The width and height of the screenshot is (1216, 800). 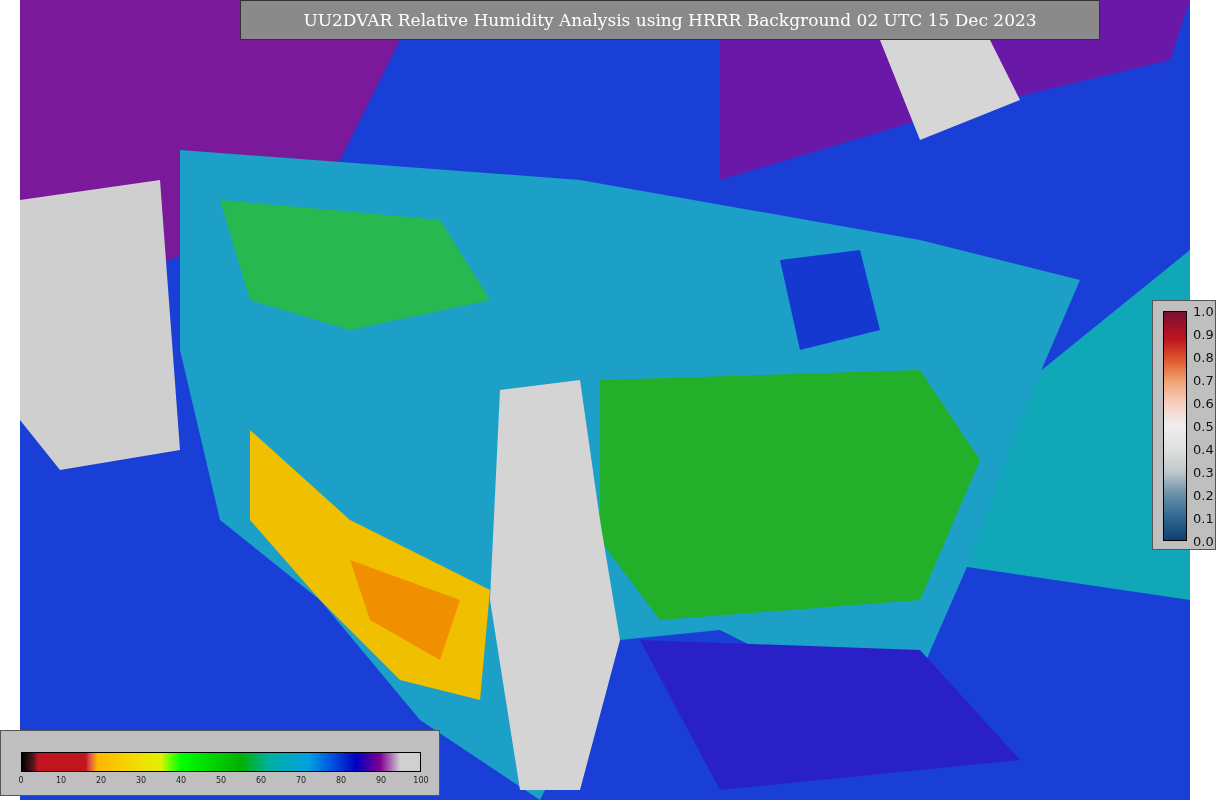 I want to click on tick-label: 0.7, so click(x=1203, y=380).